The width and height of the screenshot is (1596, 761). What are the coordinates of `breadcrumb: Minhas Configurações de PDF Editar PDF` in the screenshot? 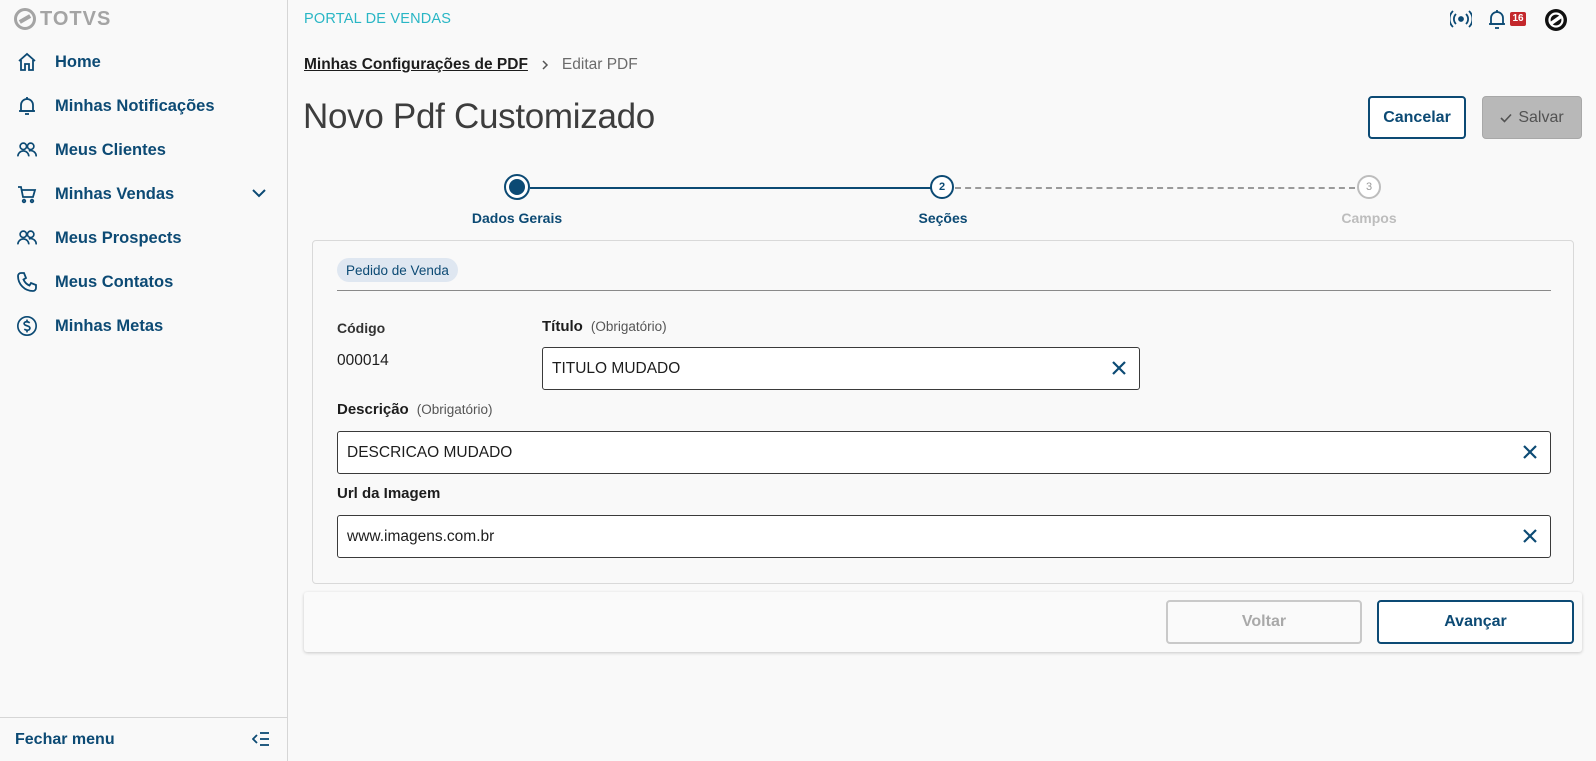 It's located at (471, 65).